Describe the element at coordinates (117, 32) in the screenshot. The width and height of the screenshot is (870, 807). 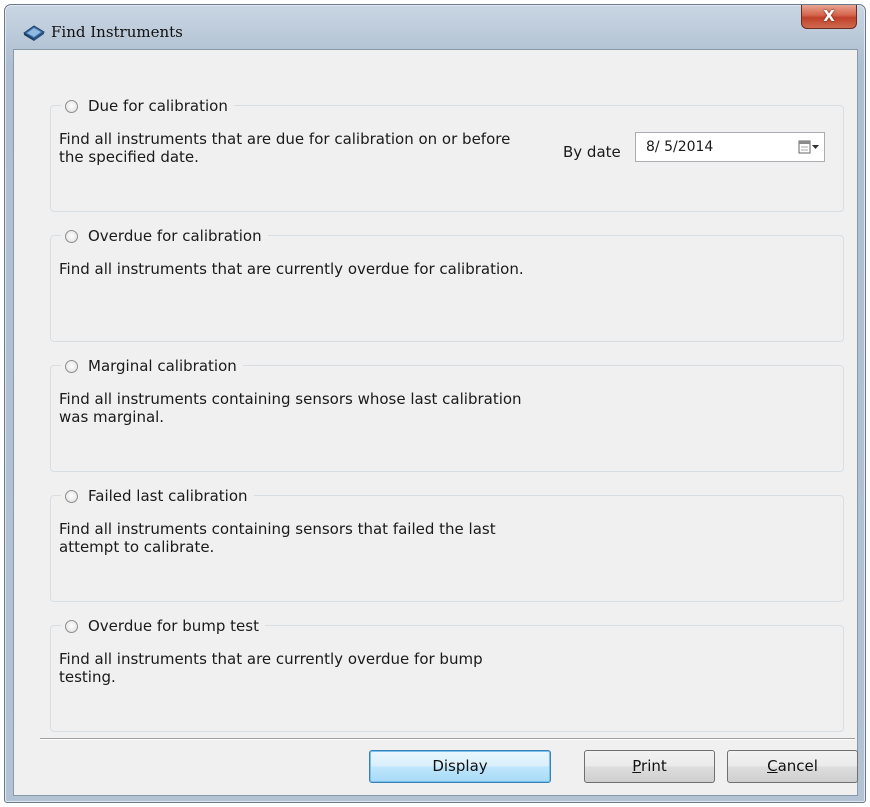
I see `window-title: Find Instruments` at that location.